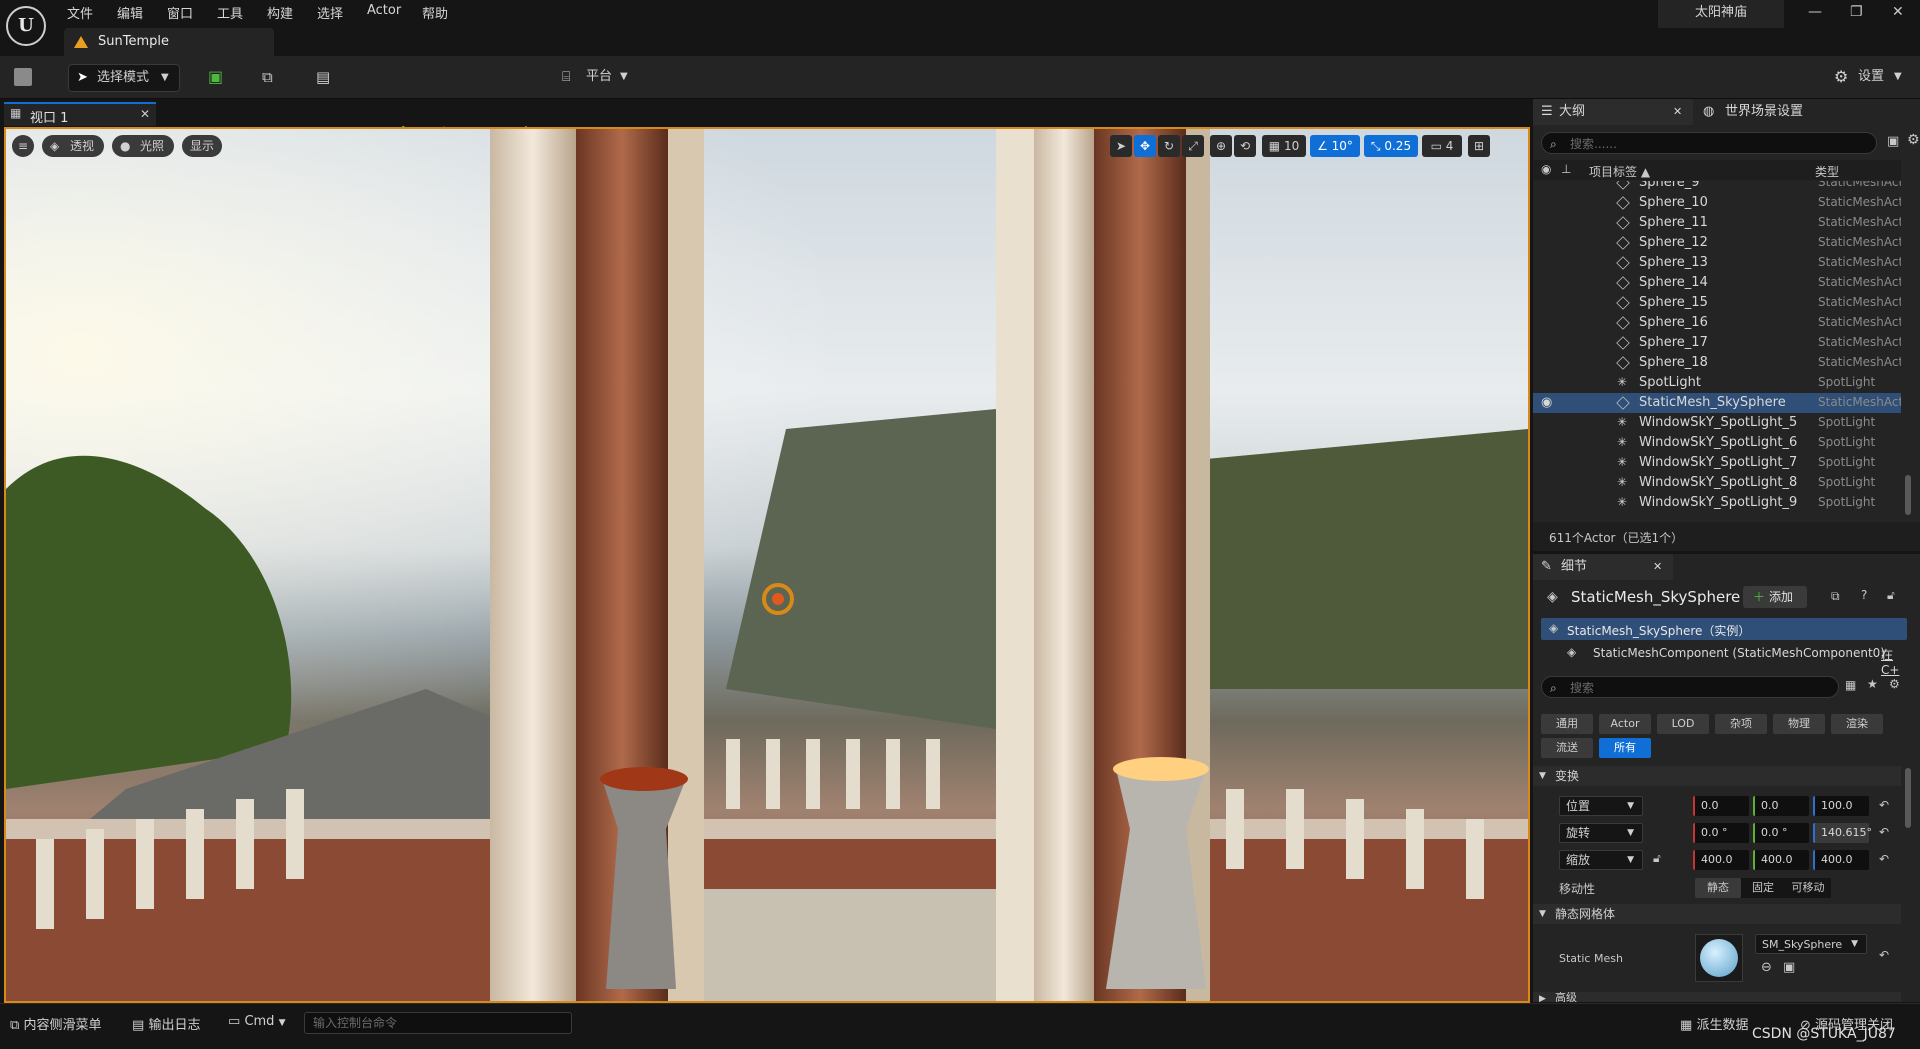 The width and height of the screenshot is (1920, 1049). I want to click on static-mesh-dropdown: SM_SkySphere ▼, so click(1811, 944).